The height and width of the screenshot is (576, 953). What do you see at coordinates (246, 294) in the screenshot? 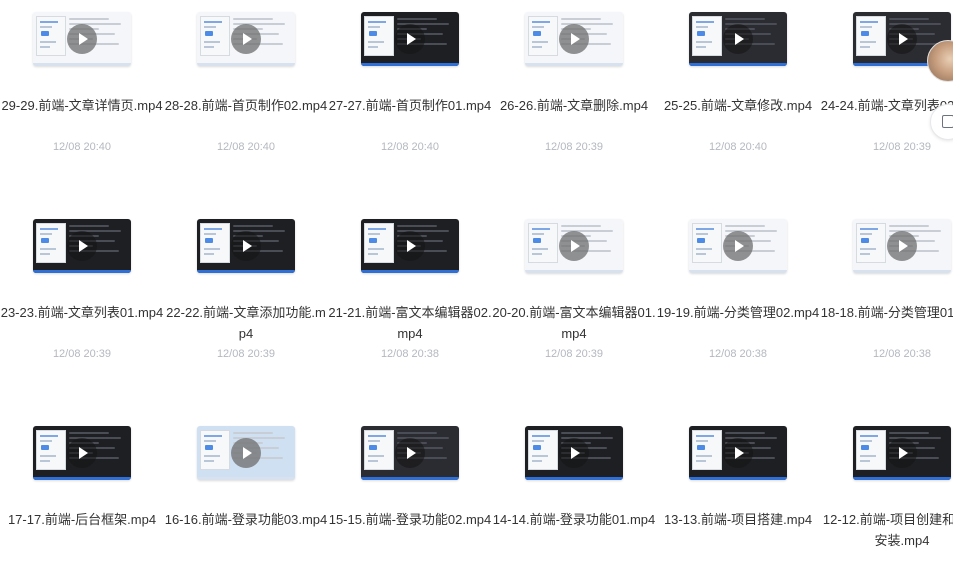
I see `video-file-item: 22-22.前端-文章添加功能.mp4 12/08 20:39` at bounding box center [246, 294].